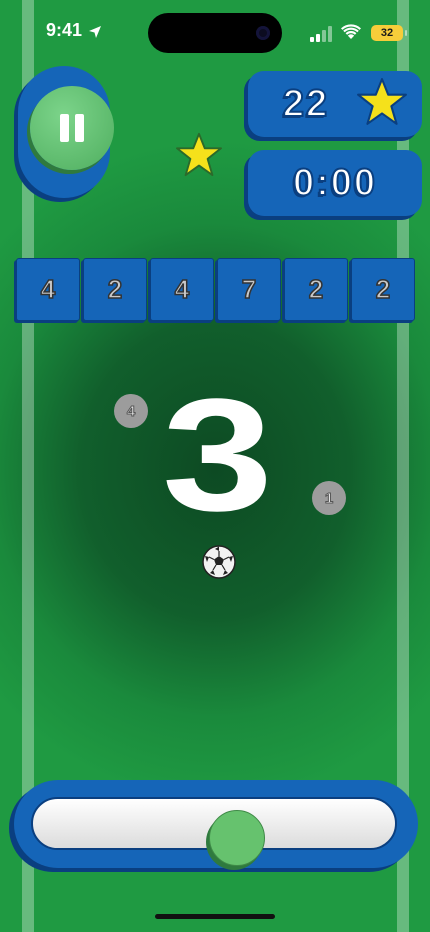  Describe the element at coordinates (79, 128) in the screenshot. I see `pause-icon-bar` at that location.